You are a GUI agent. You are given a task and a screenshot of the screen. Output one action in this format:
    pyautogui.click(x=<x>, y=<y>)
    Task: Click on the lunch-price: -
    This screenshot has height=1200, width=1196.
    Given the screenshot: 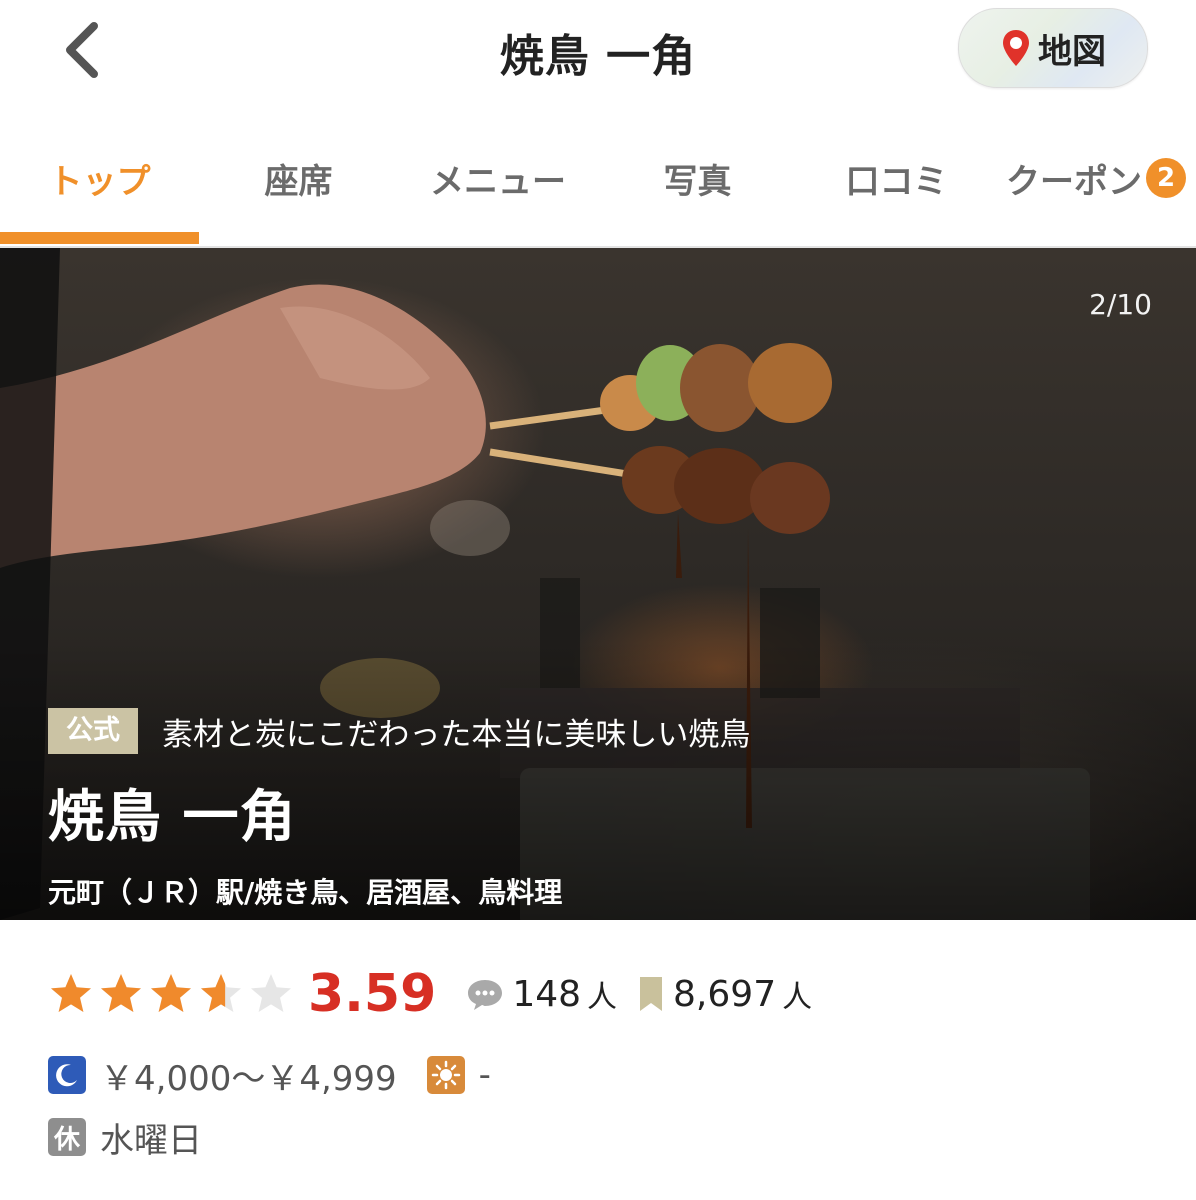 What is the action you would take?
    pyautogui.click(x=484, y=1075)
    